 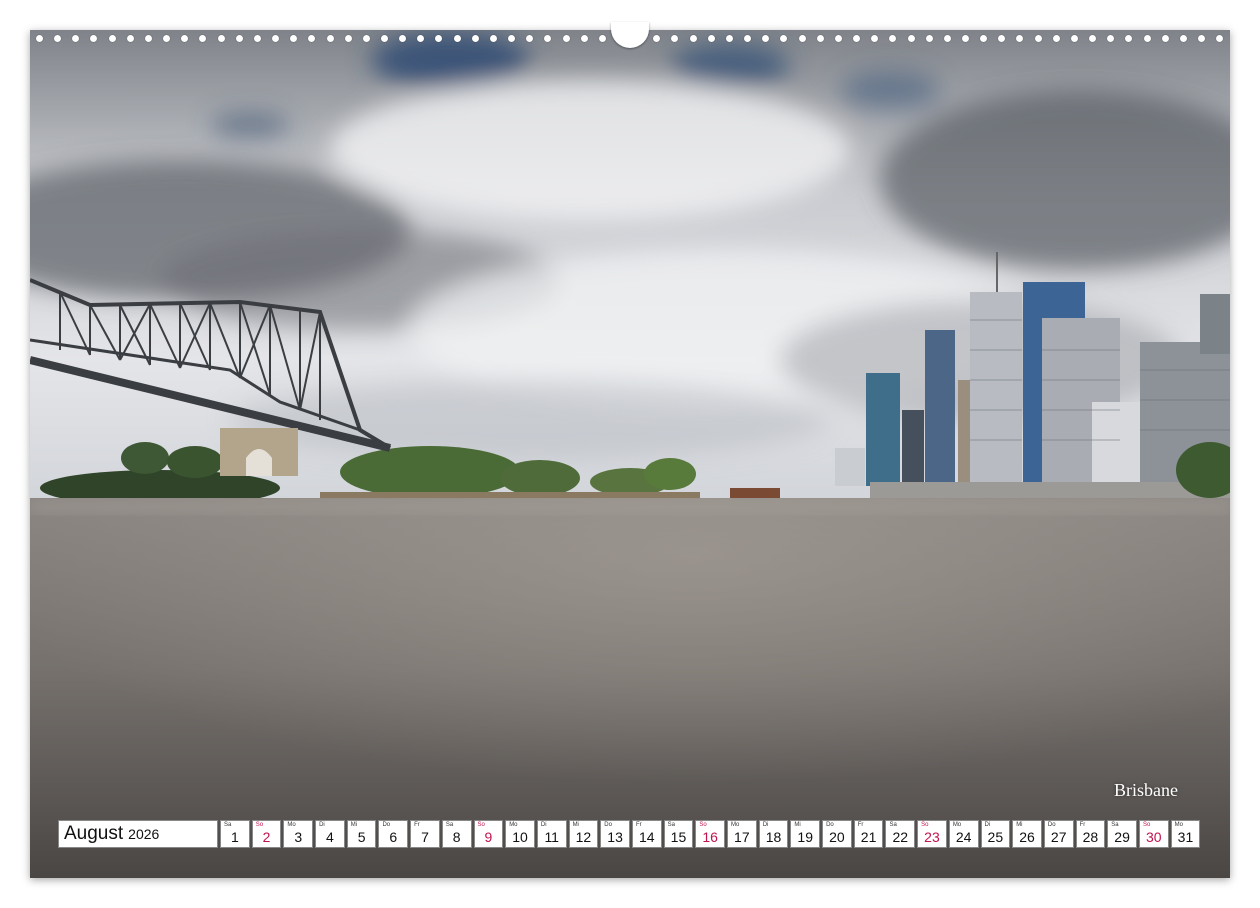 I want to click on month-label: August 2026, so click(x=138, y=834).